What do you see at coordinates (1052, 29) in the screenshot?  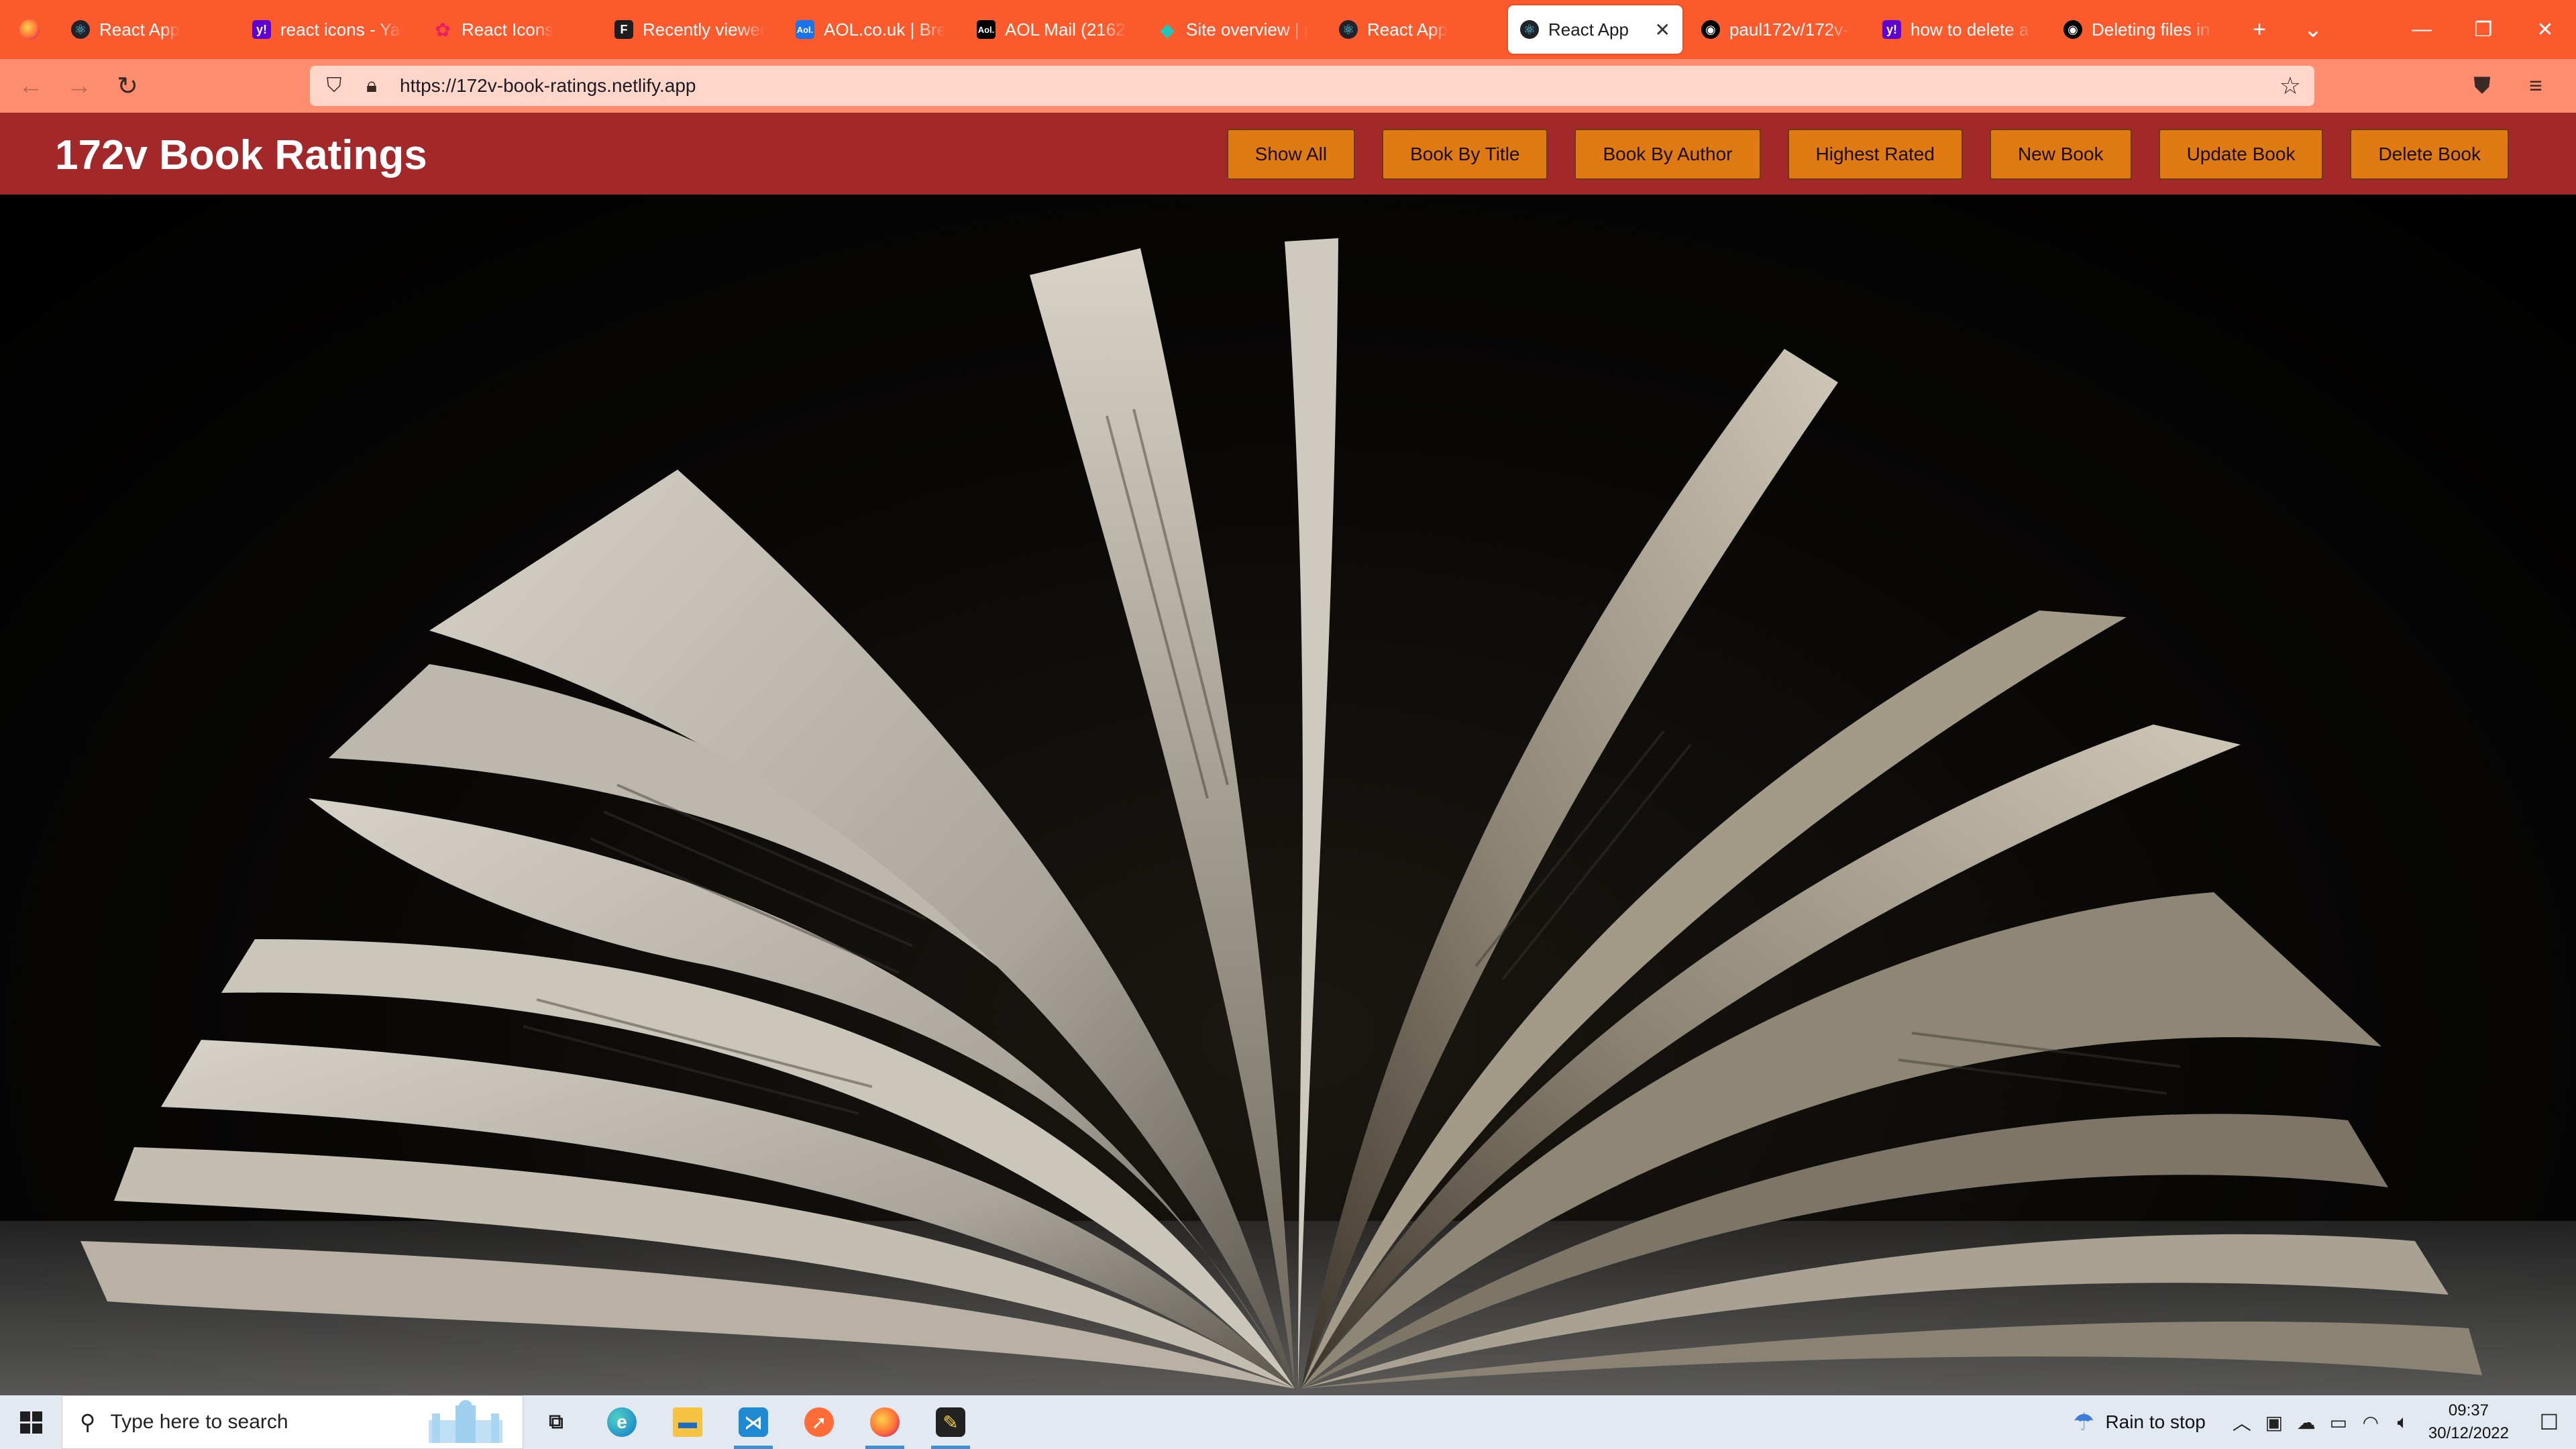 I see `tab-aol-mail: Aol. AOL Mail (2162)` at bounding box center [1052, 29].